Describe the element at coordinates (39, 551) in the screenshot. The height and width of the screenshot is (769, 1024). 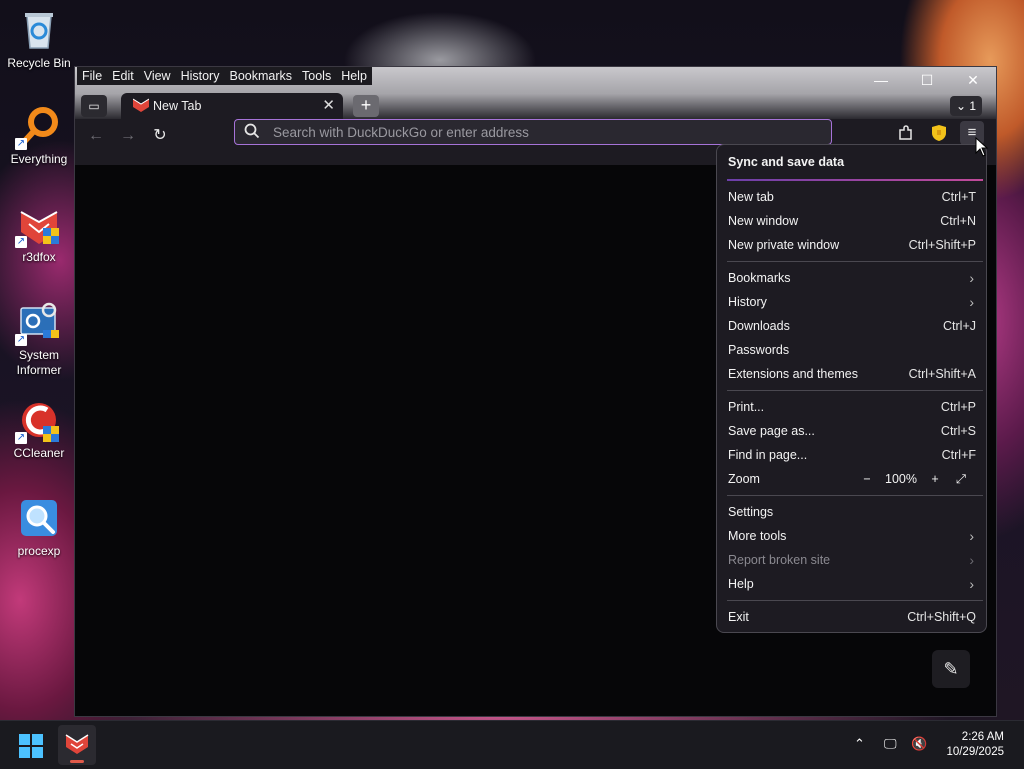
I see `desktop-icon-label: procexp` at that location.